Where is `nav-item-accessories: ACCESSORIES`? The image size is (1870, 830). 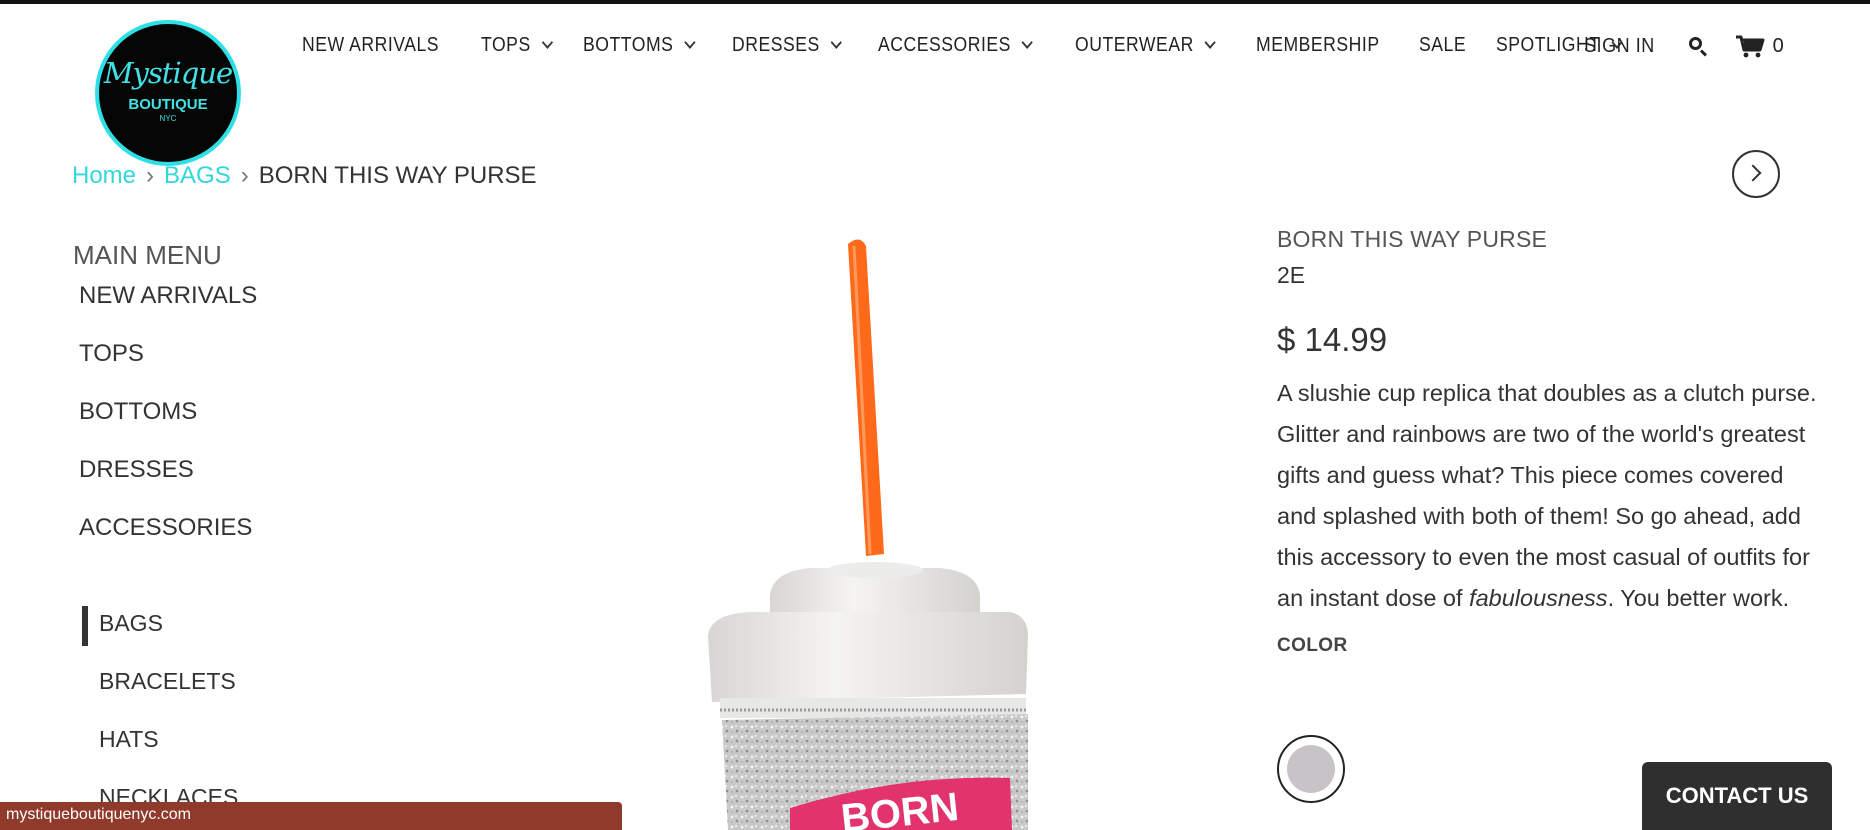 nav-item-accessories: ACCESSORIES is located at coordinates (955, 45).